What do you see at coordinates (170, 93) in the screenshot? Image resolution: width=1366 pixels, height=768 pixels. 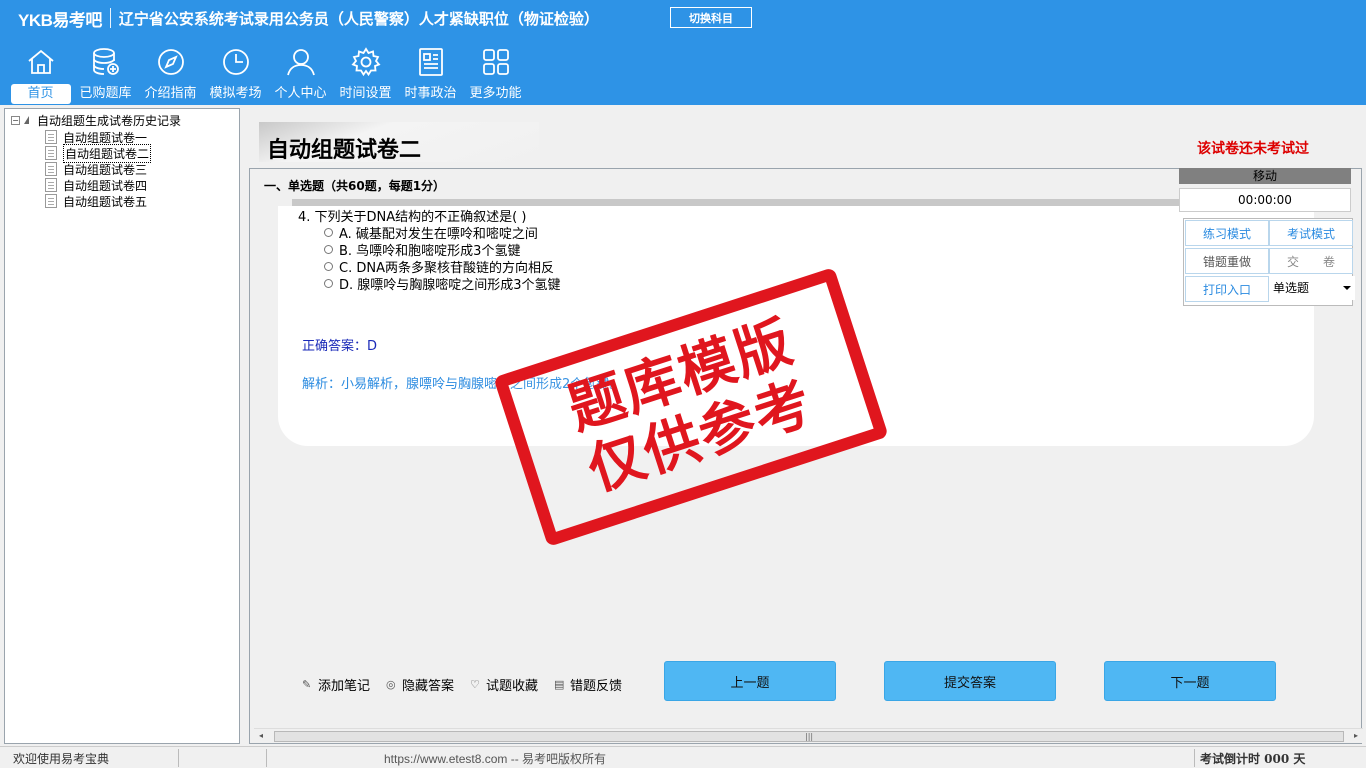 I see `nav-label: 介绍指南` at bounding box center [170, 93].